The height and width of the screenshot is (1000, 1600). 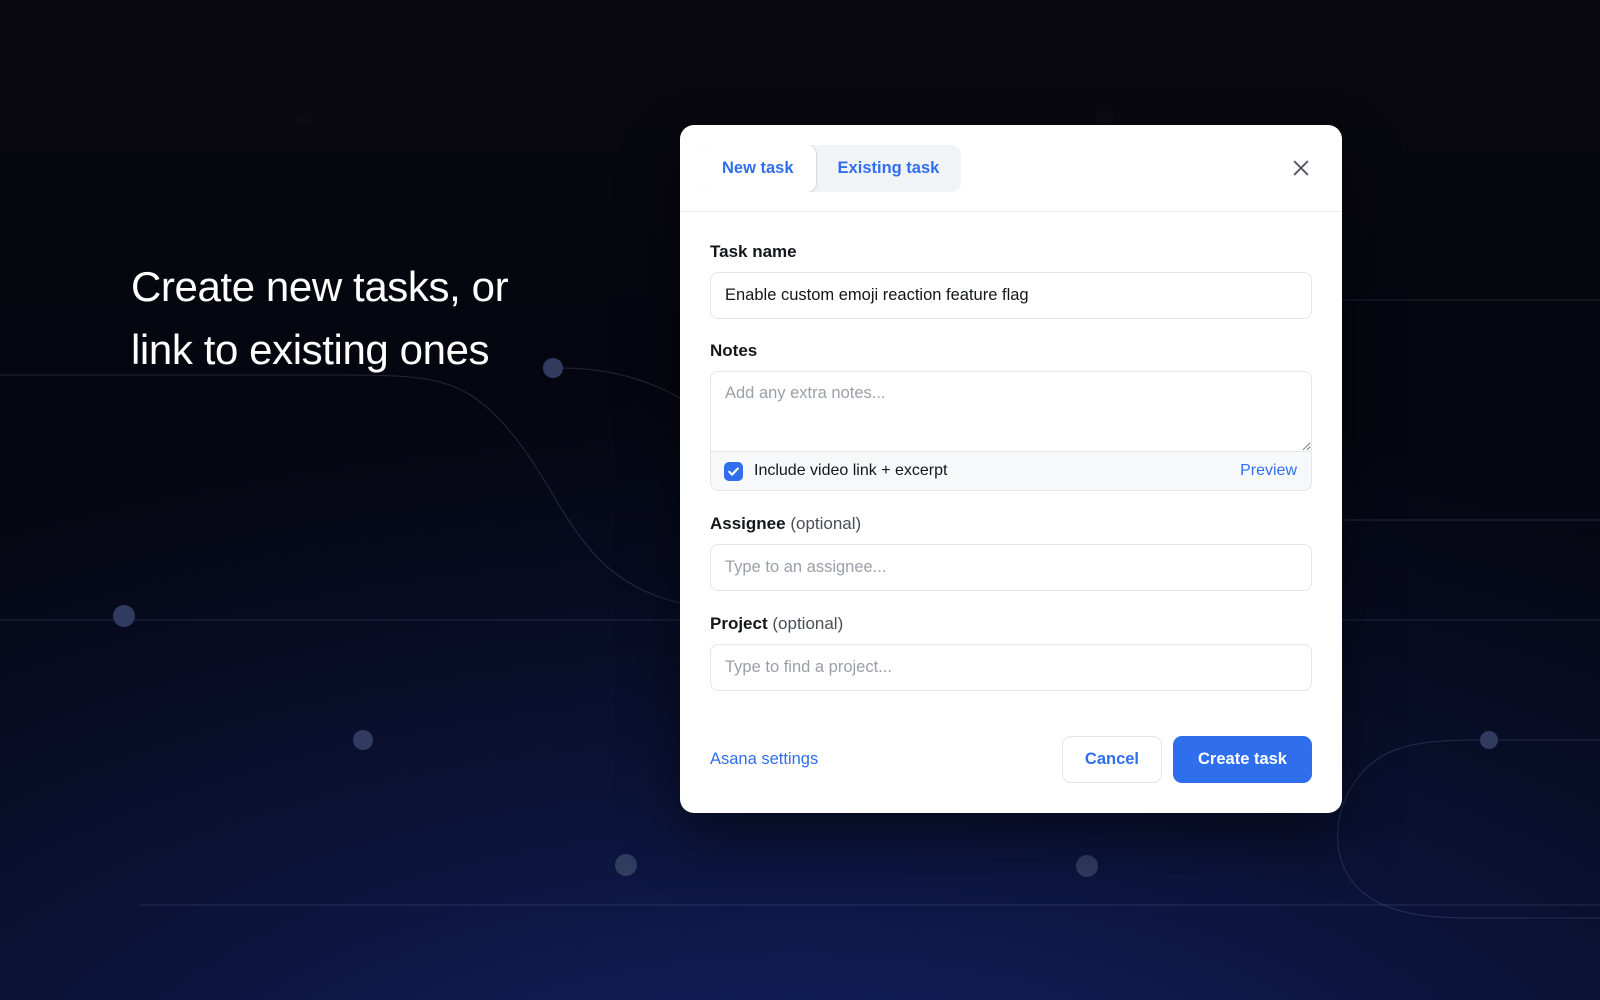 I want to click on cancel-button: Cancel, so click(x=1112, y=759).